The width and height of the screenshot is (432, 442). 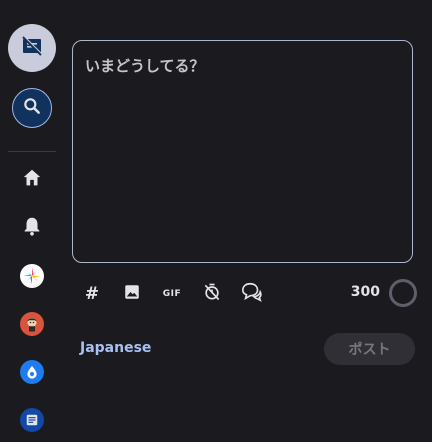 I want to click on gif-button: GIF, so click(x=172, y=294).